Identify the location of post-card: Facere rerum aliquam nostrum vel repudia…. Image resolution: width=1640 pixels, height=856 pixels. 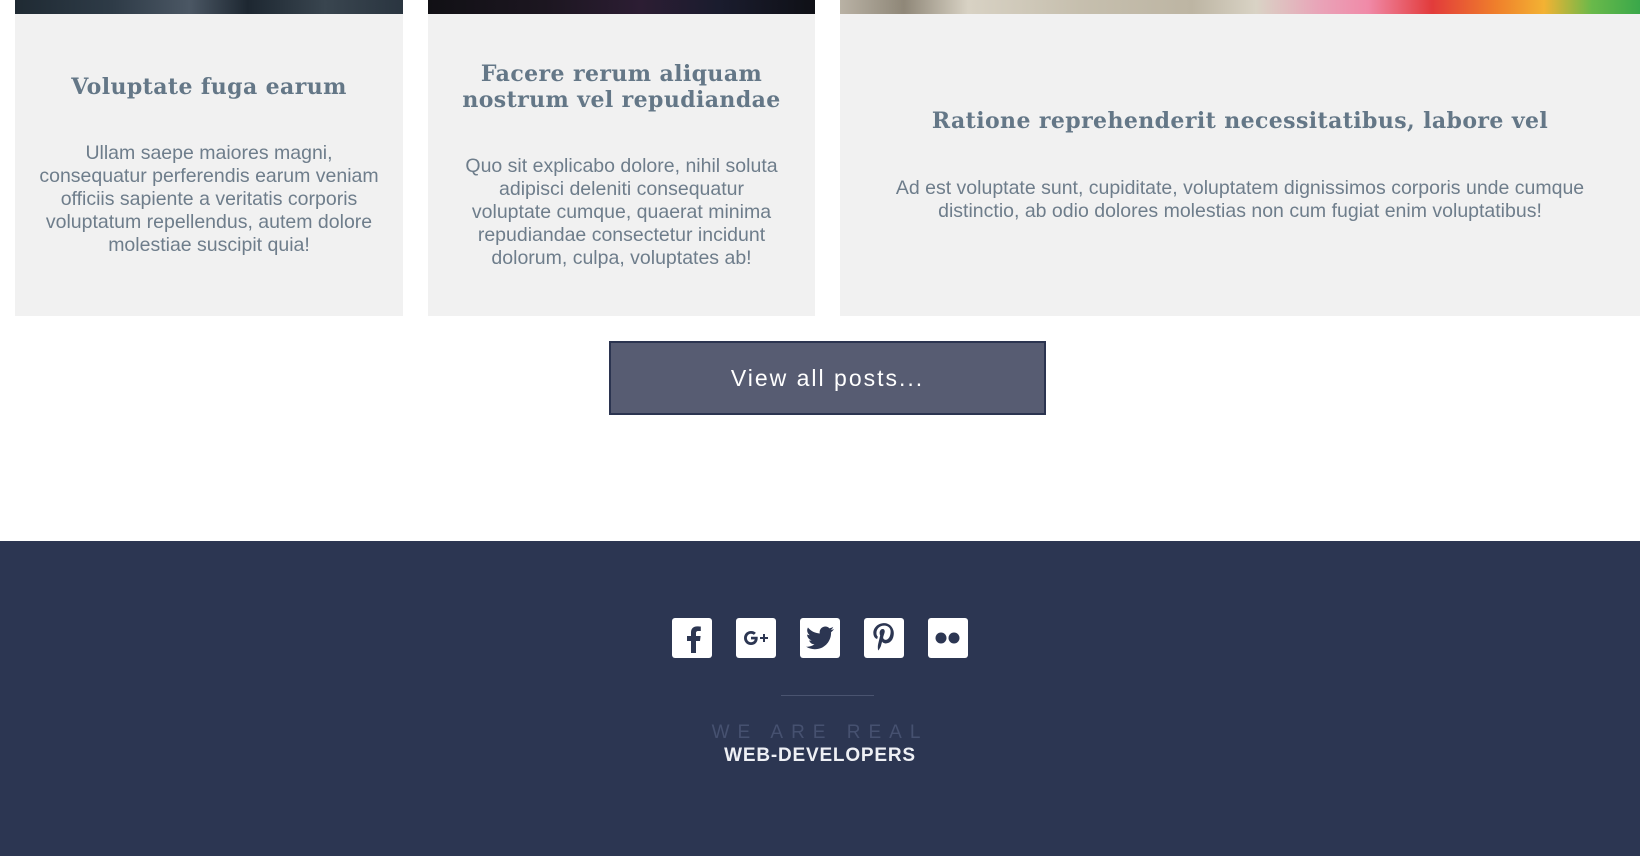
(621, 158).